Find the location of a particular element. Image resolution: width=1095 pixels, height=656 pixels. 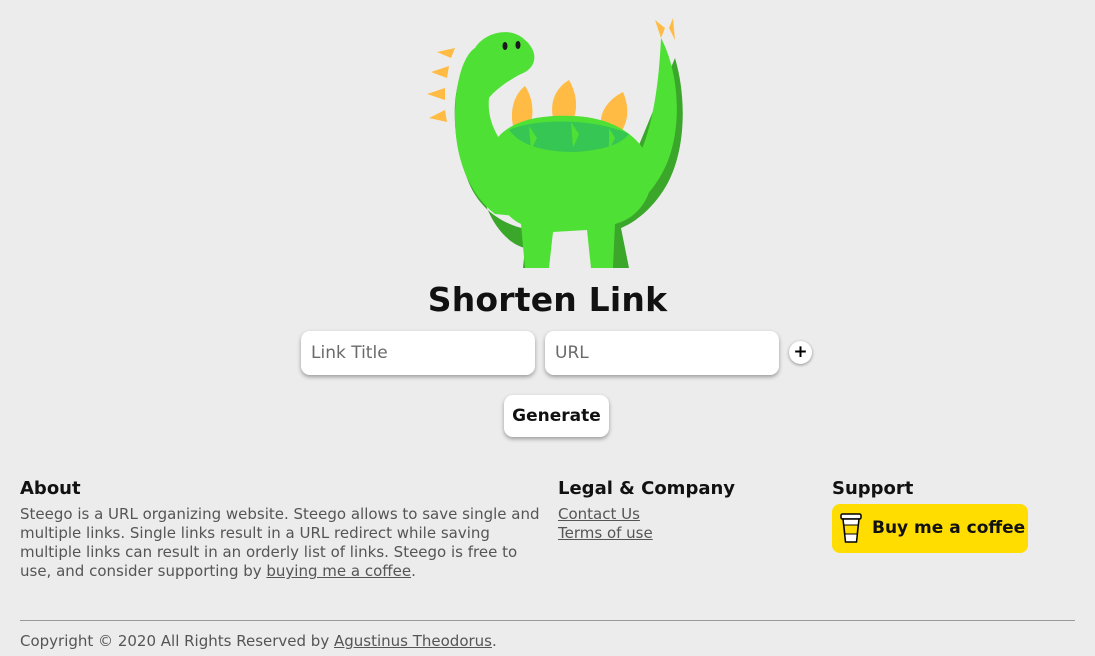

legal-heading: Legal & Company is located at coordinates (647, 488).